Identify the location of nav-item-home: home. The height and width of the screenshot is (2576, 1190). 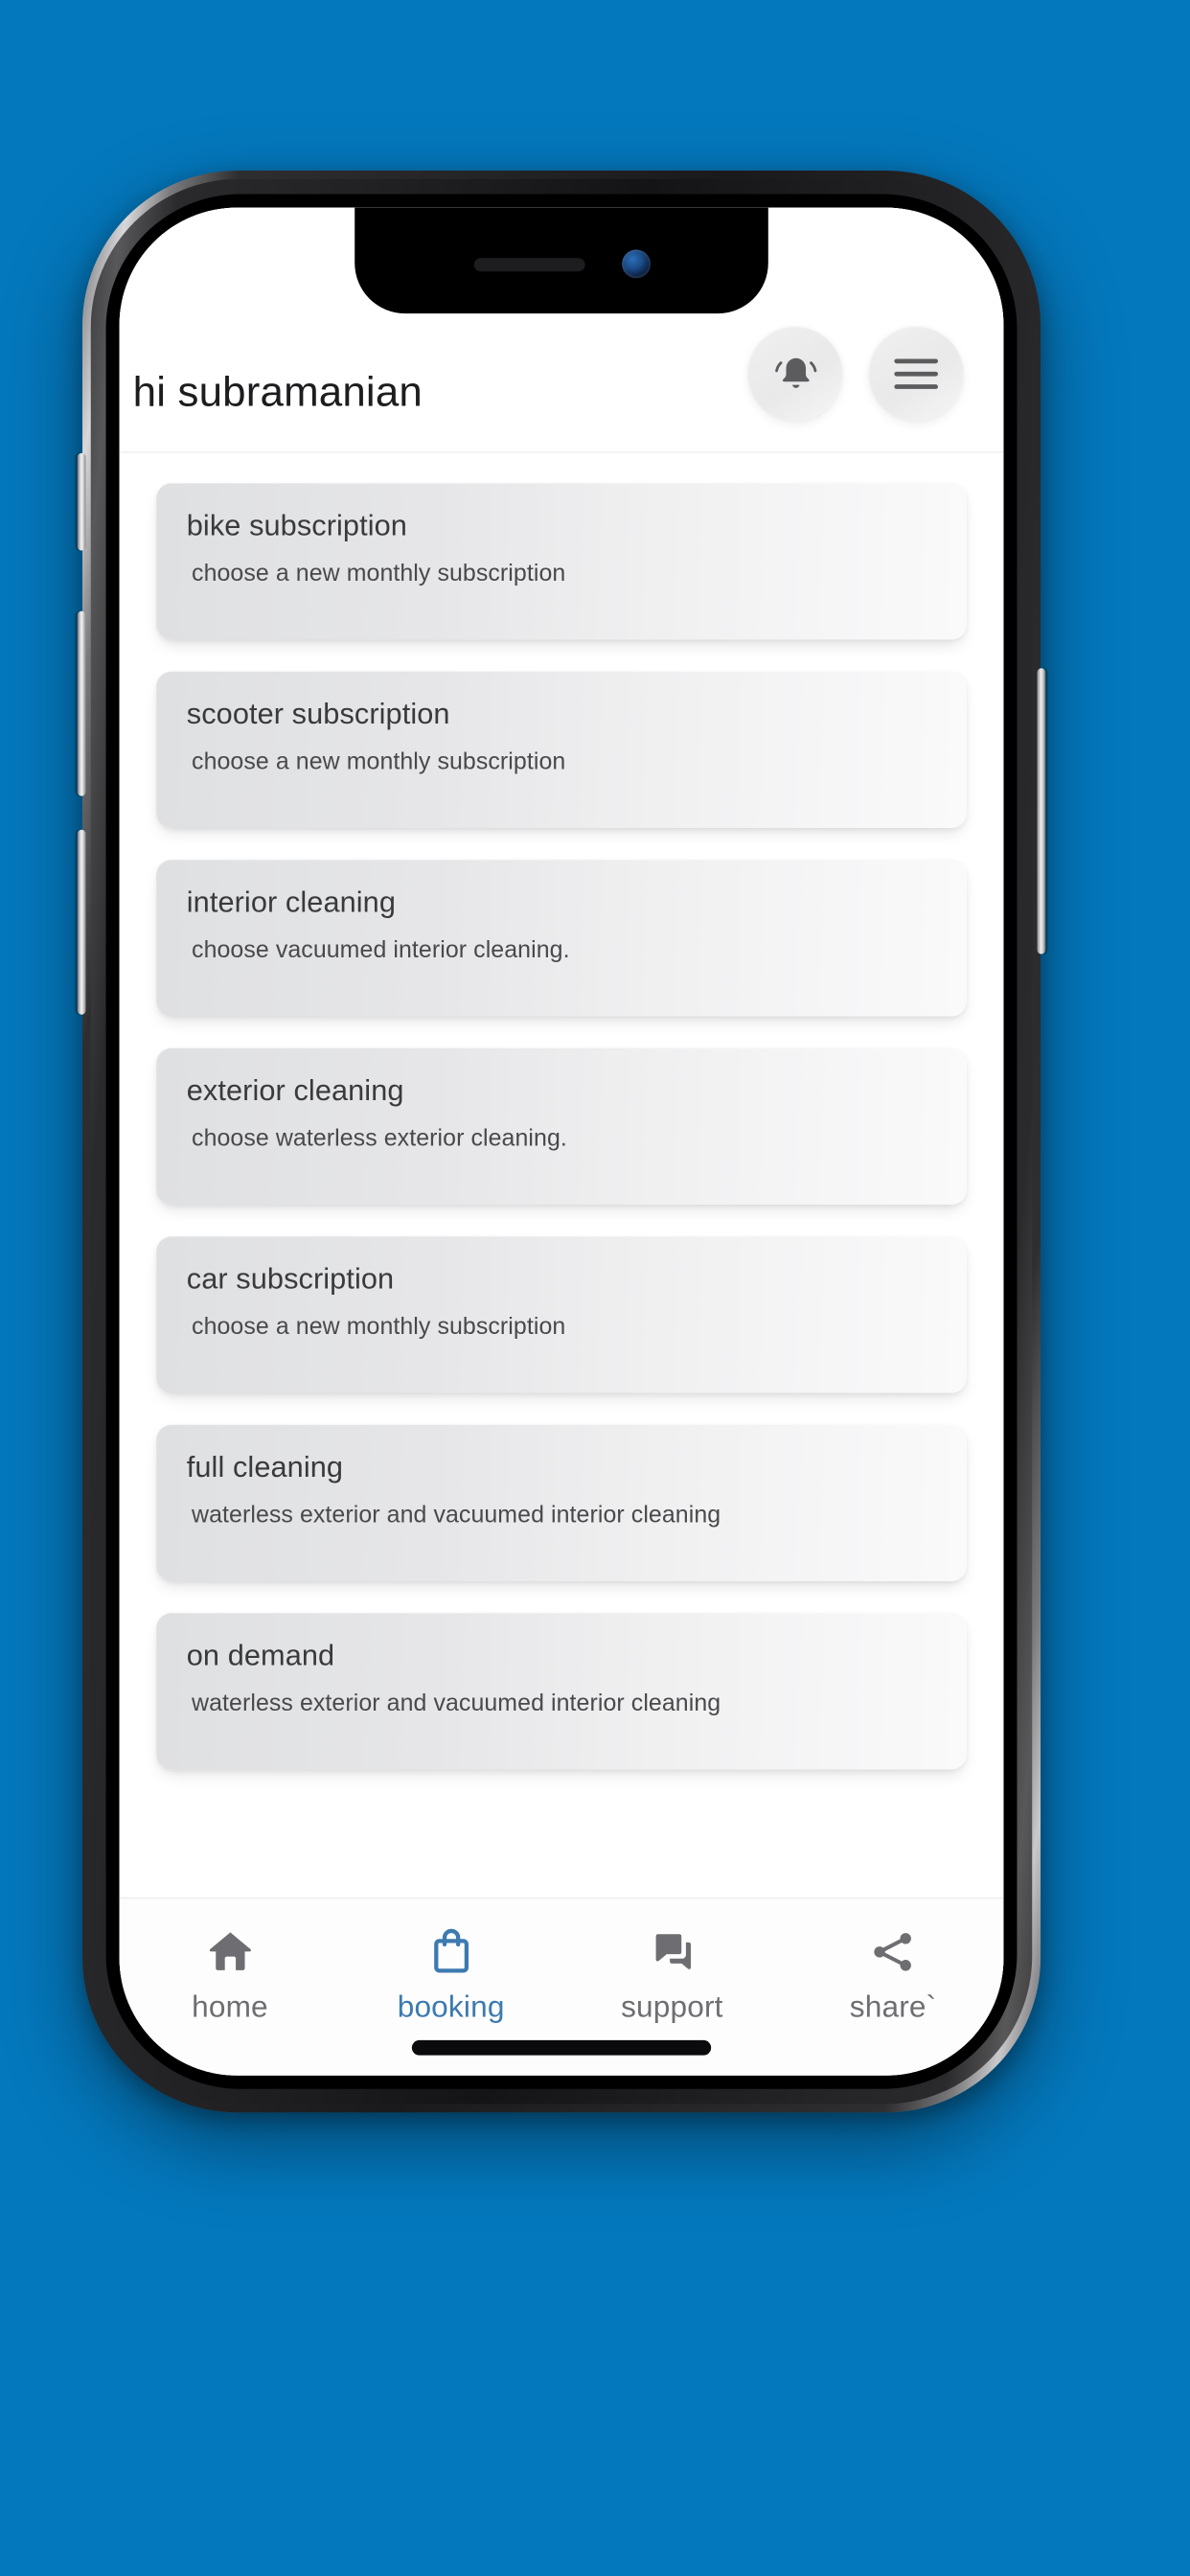
(230, 1972).